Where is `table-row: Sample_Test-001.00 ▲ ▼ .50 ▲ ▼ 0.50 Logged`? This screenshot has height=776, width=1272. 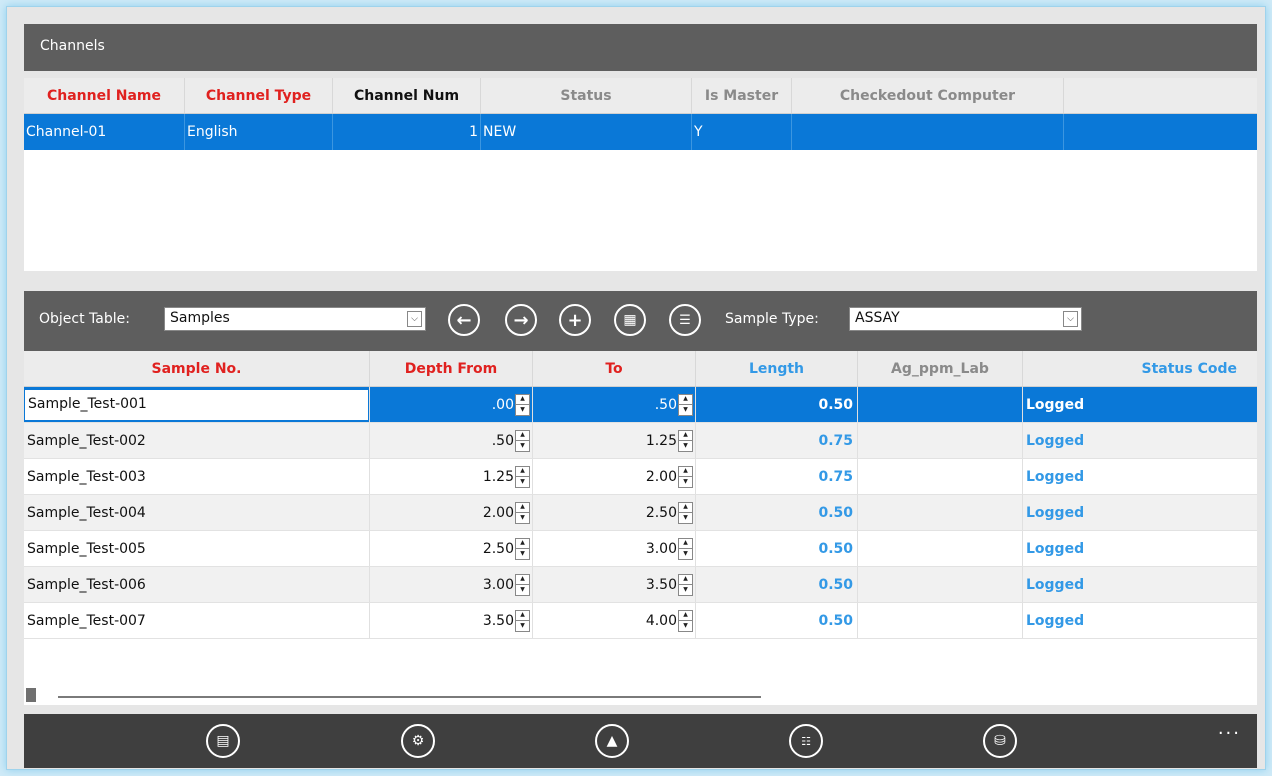
table-row: Sample_Test-001.00 ▲ ▼ .50 ▲ ▼ 0.50 Logged is located at coordinates (640, 405).